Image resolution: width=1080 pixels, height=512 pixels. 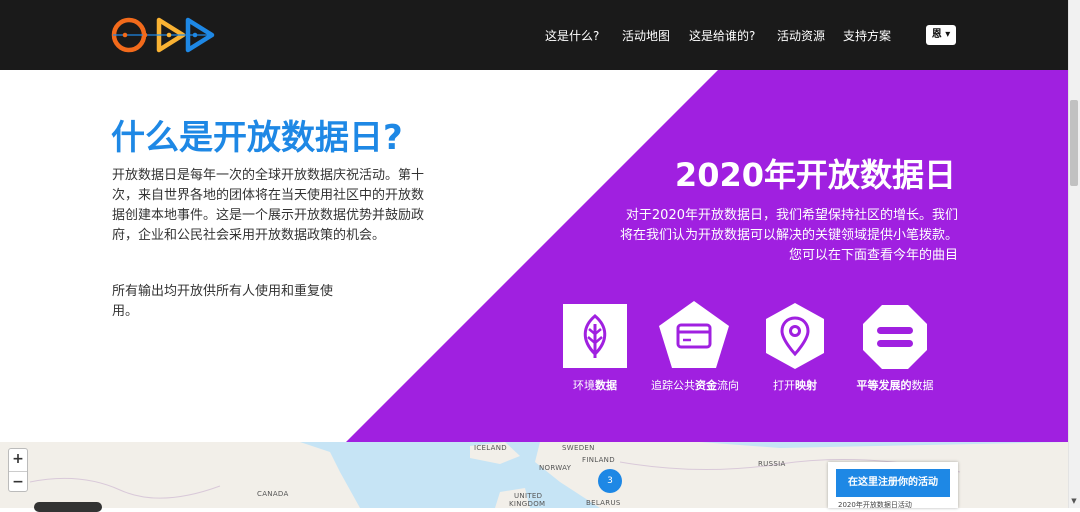 I want to click on nav-who-is-it-for: 这是给谁的?, so click(x=722, y=35).